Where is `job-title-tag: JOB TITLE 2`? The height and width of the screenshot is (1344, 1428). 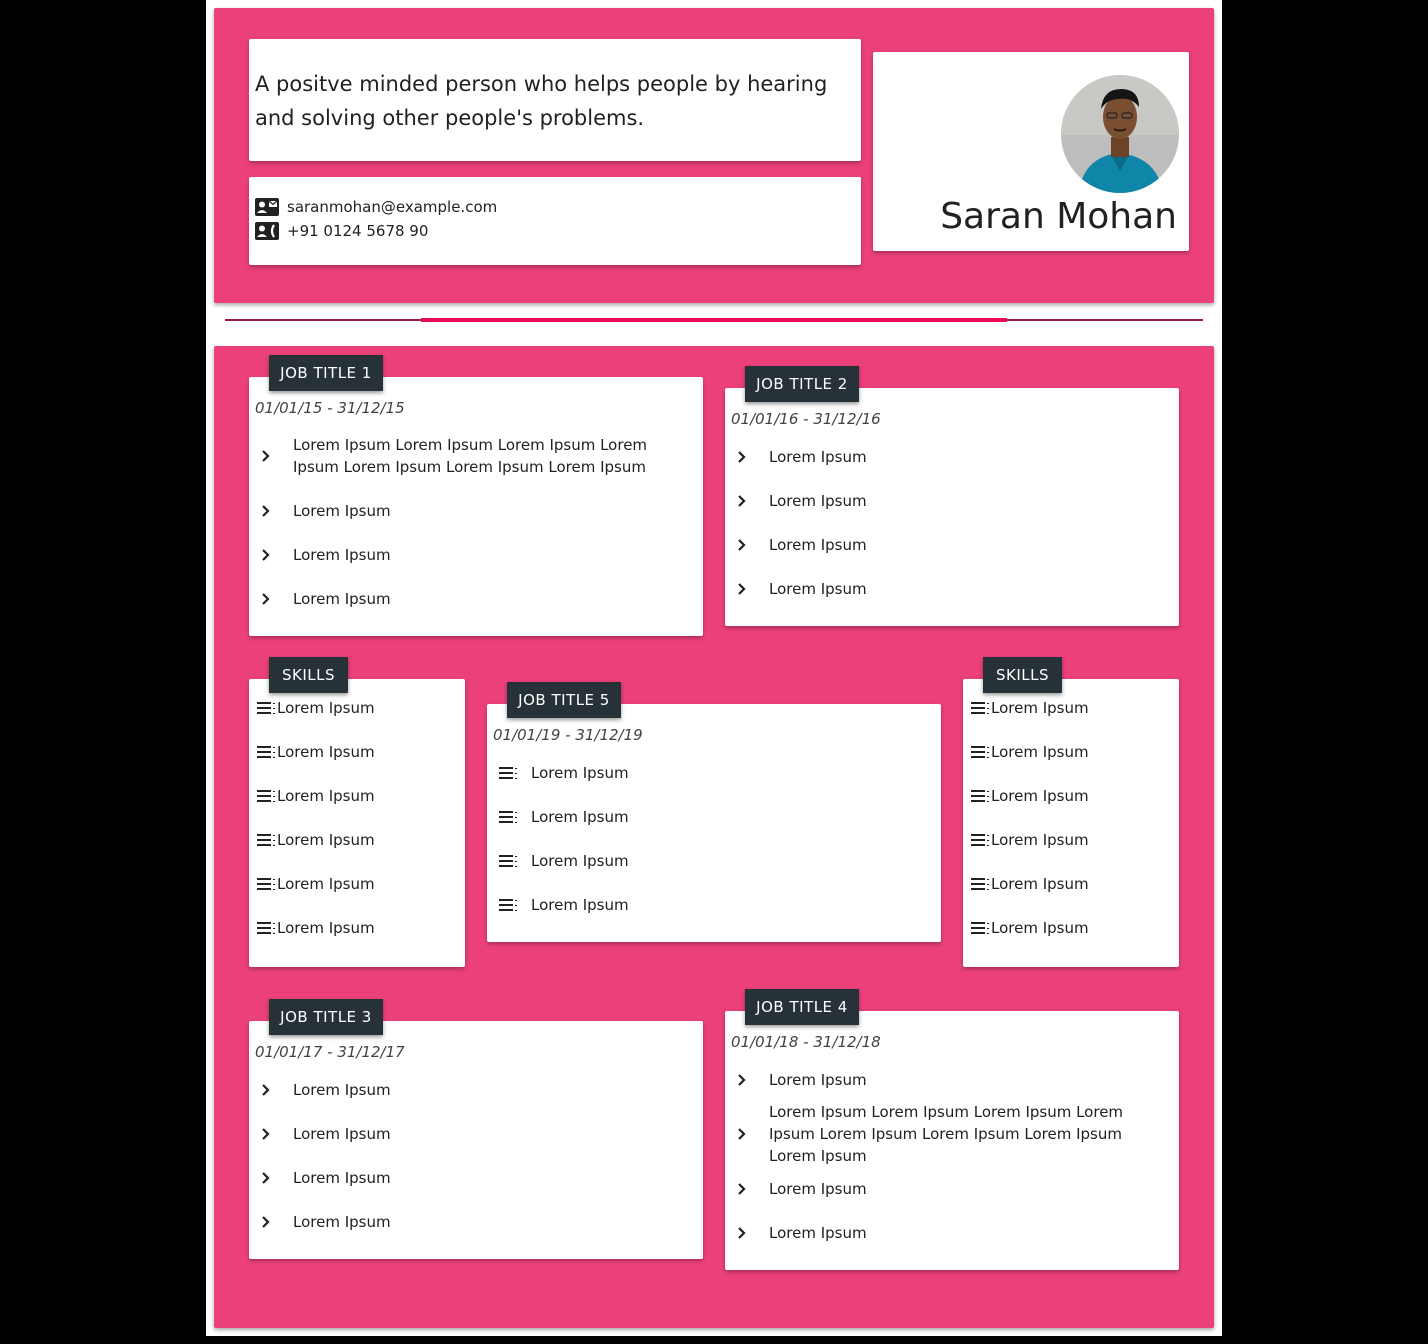
job-title-tag: JOB TITLE 2 is located at coordinates (802, 384).